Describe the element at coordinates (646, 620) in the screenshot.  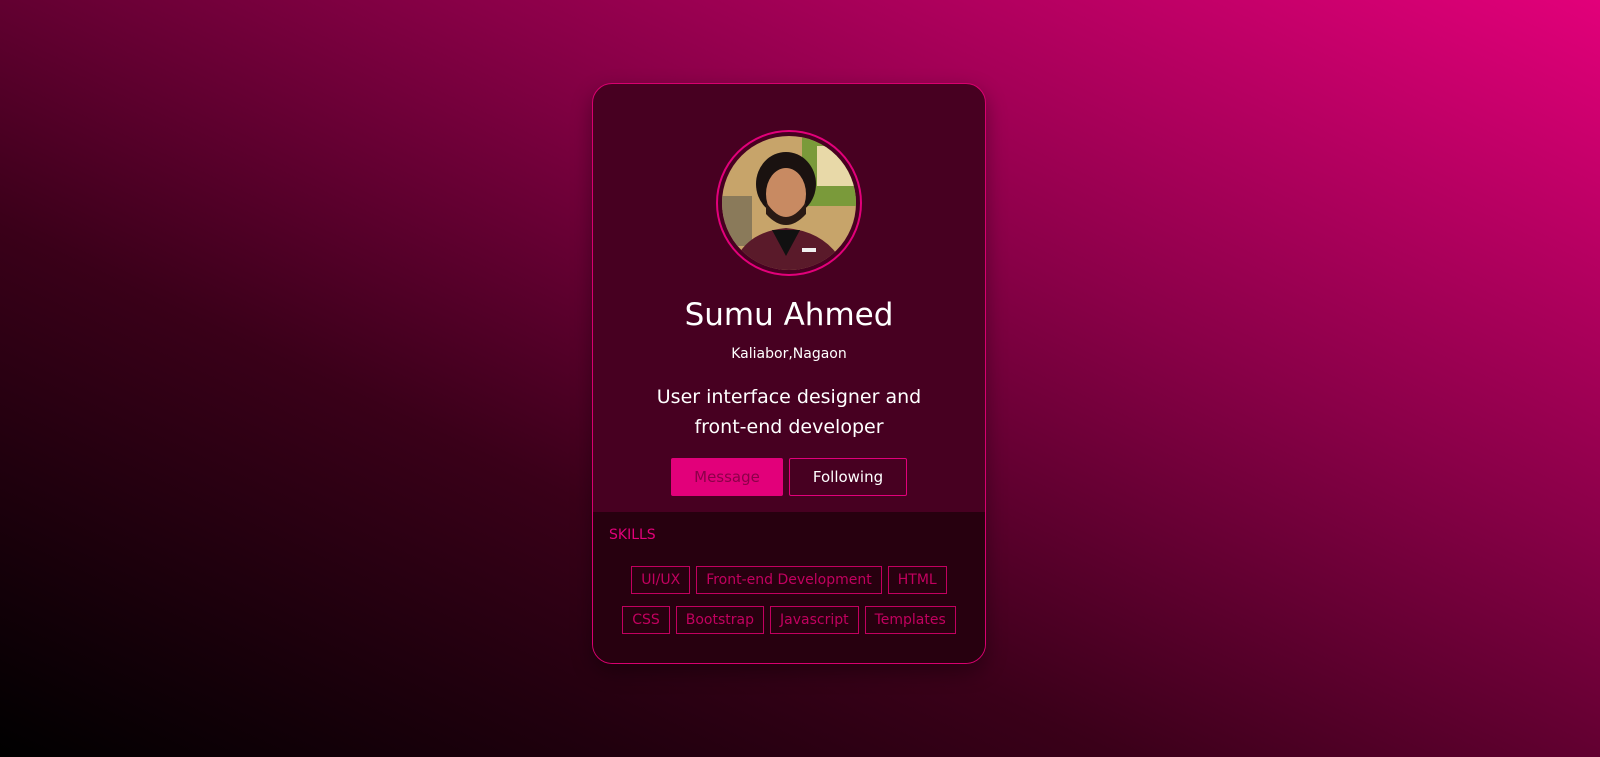
I see `skill-tag: CSS` at that location.